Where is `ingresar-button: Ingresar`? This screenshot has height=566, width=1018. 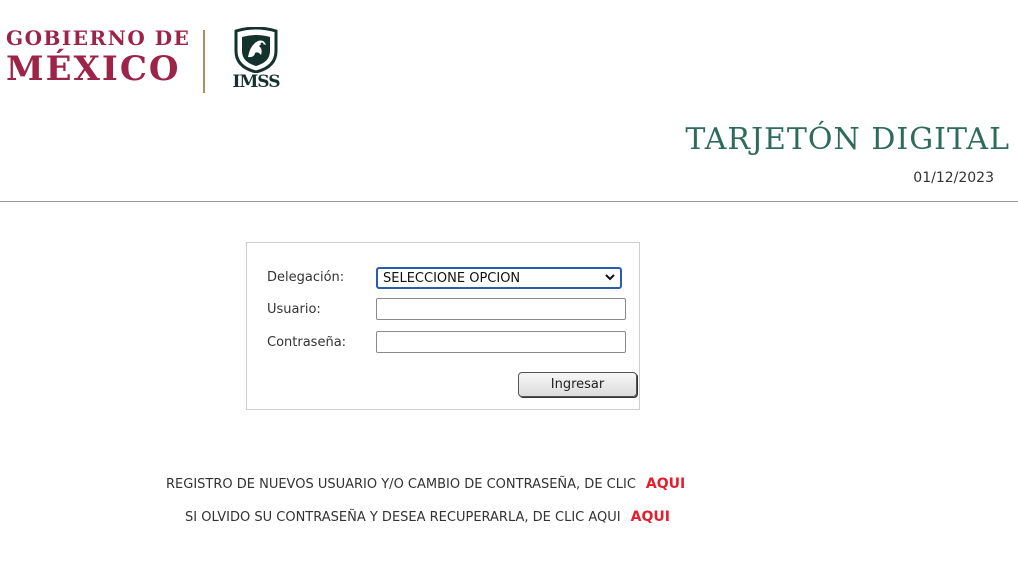
ingresar-button: Ingresar is located at coordinates (577, 384).